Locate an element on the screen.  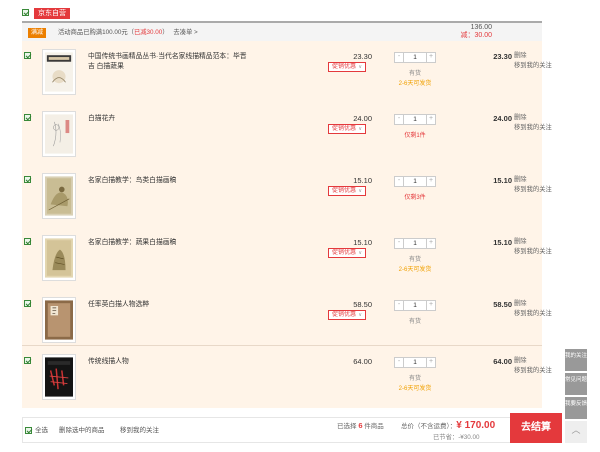
selected-number: 6 is located at coordinates (360, 425).